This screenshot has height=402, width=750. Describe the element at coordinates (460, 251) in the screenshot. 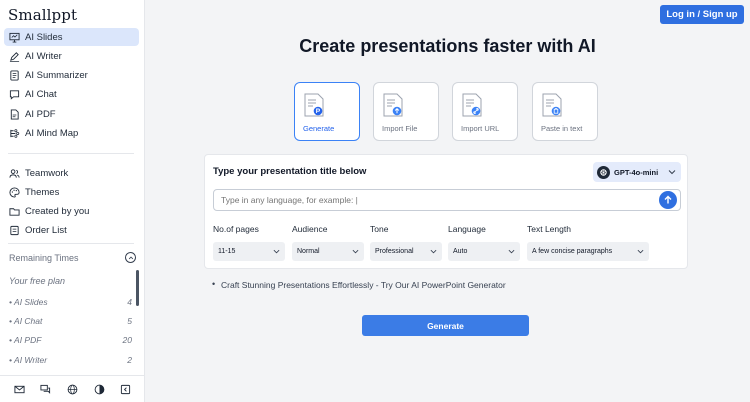

I see `language-value: Auto` at that location.